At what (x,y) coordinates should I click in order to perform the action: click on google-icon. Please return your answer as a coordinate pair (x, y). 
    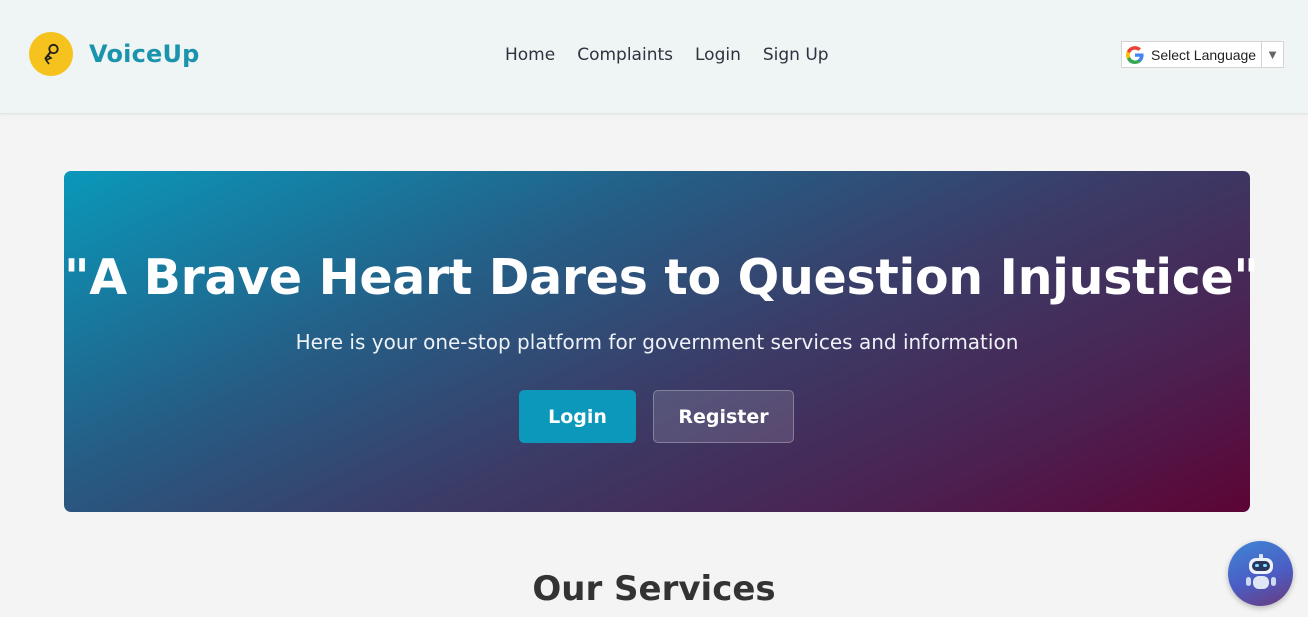
    Looking at the image, I should click on (1135, 54).